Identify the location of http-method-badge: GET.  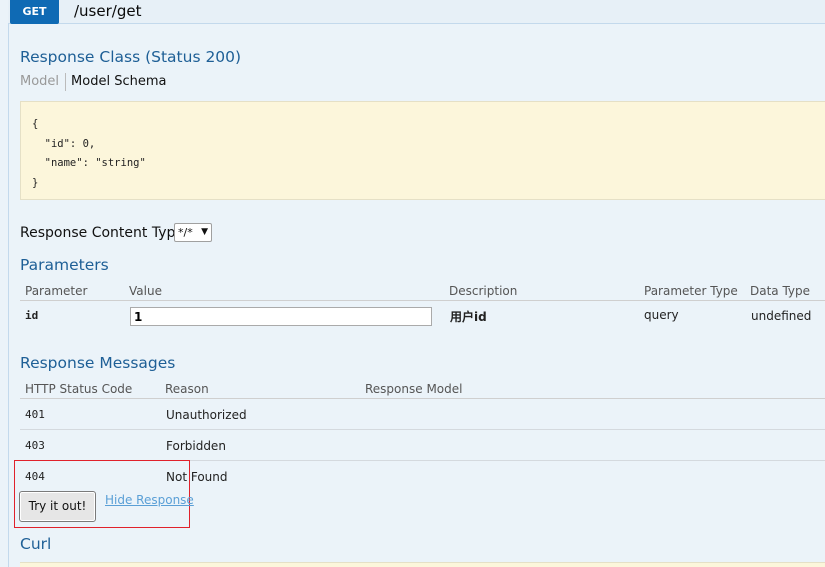
(34, 12).